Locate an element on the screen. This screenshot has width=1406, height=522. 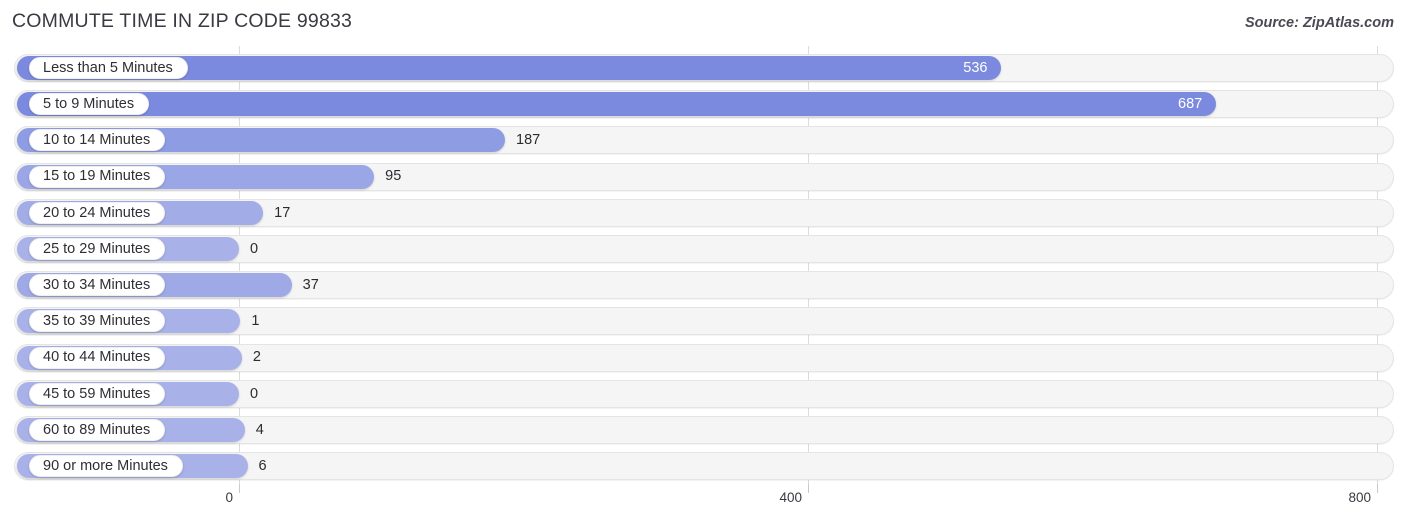
bar-category-label-text: 10 to 14 Minutes is located at coordinates (97, 140).